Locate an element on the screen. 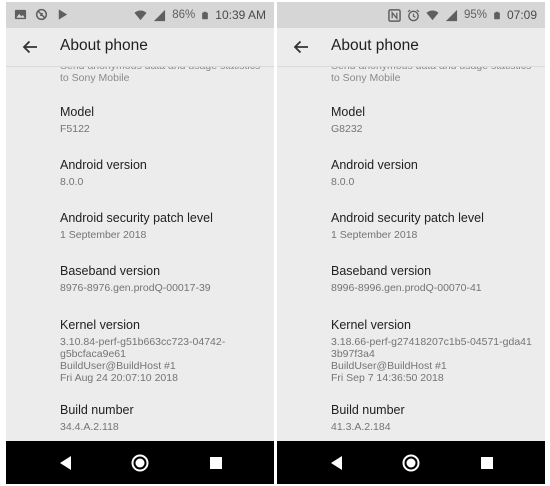  pref-model: Model G8232 is located at coordinates (436, 120).